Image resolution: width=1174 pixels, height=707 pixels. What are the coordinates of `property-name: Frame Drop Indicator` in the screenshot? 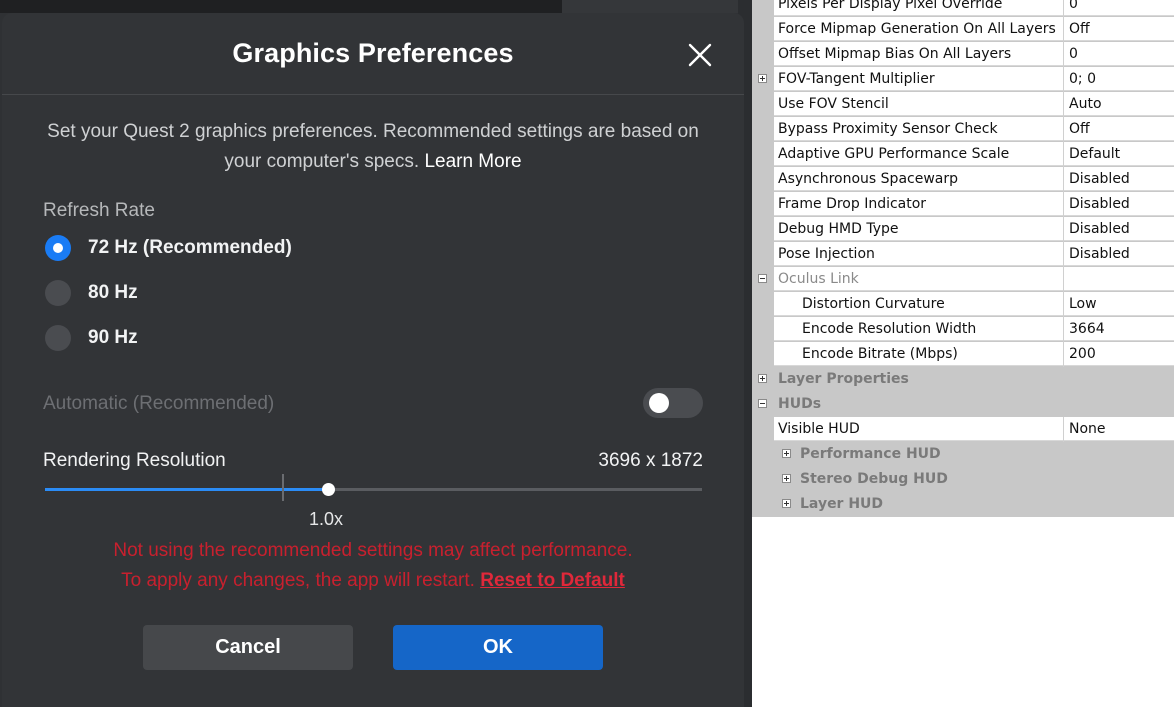 It's located at (918, 204).